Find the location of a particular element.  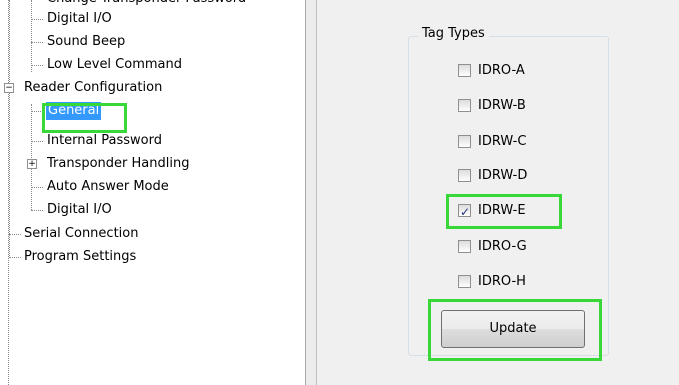

checkbox-label: IDRW-B is located at coordinates (502, 105).